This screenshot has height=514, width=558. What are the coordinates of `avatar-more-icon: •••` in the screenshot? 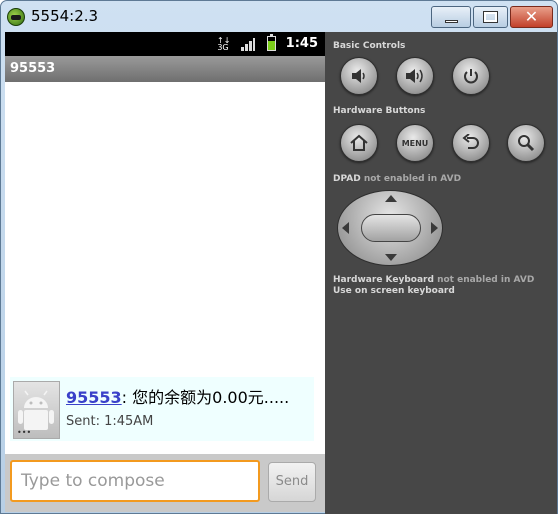 It's located at (24, 432).